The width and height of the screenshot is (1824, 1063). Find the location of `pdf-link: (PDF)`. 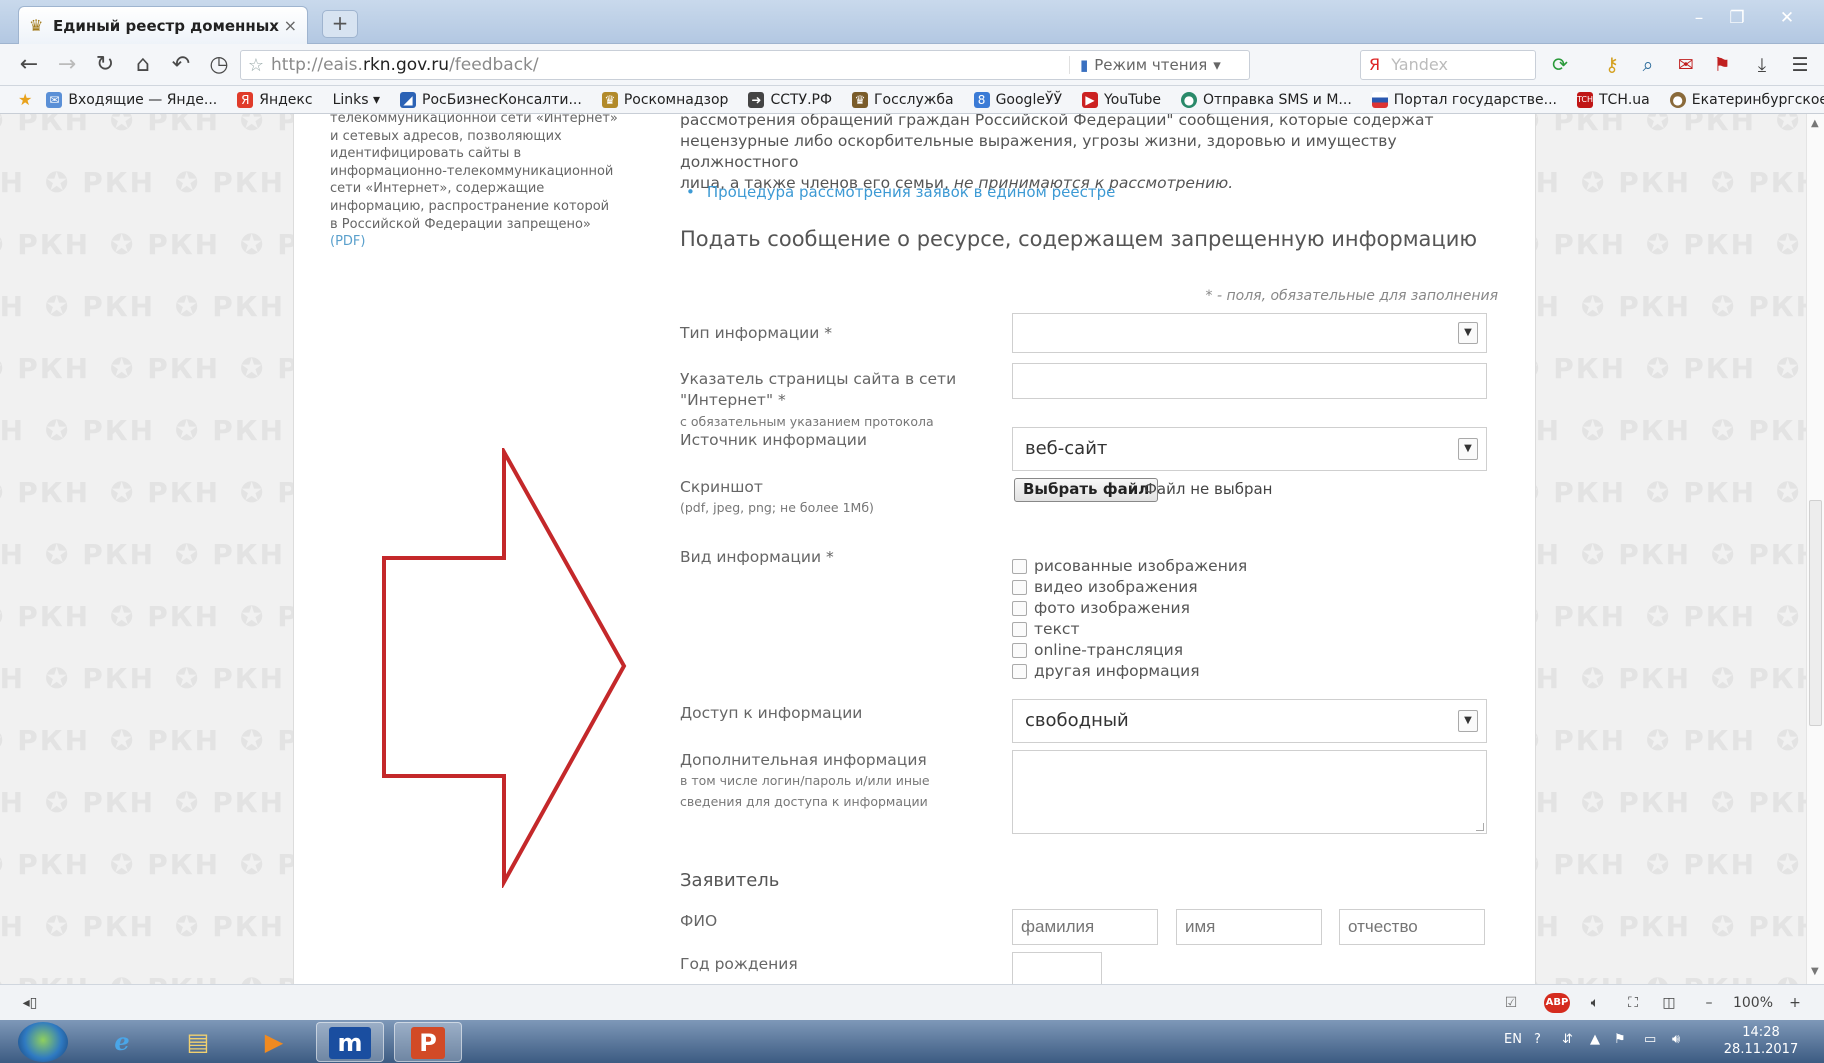

pdf-link: (PDF) is located at coordinates (347, 241).